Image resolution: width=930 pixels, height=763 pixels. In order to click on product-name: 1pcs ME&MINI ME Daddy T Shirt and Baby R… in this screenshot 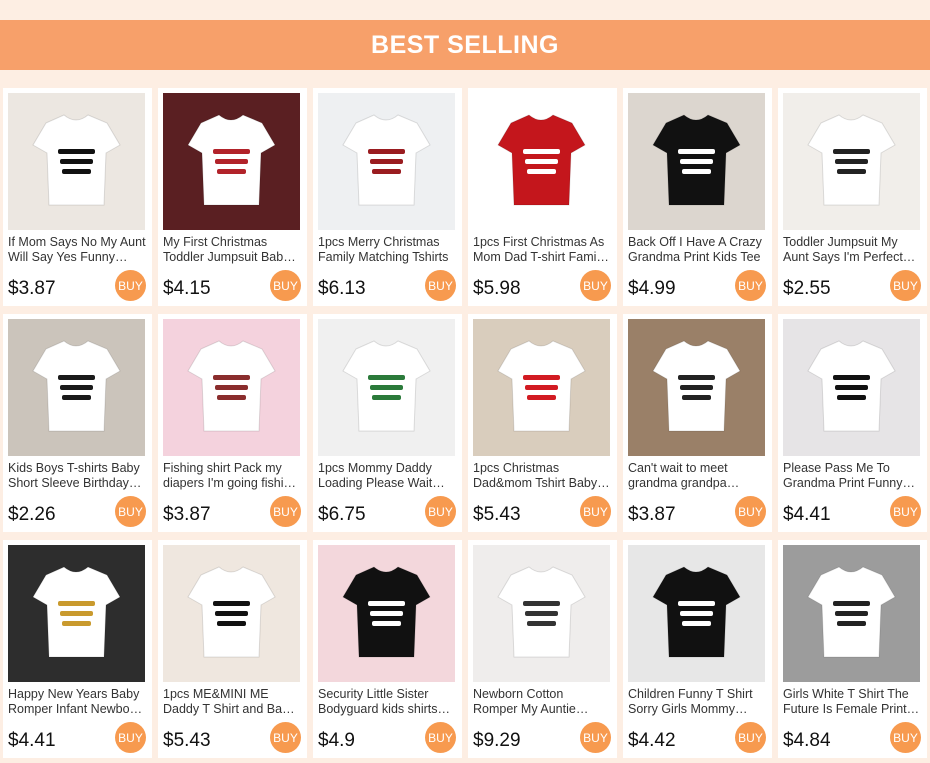, I will do `click(232, 702)`.